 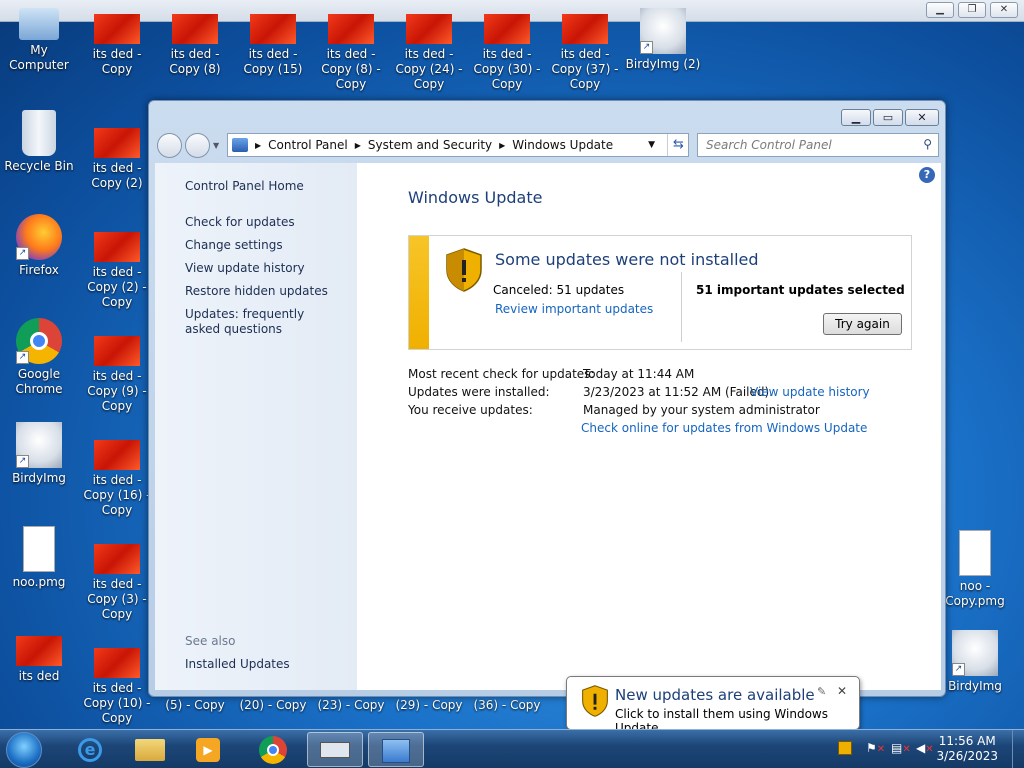 What do you see at coordinates (810, 392) in the screenshot?
I see `view-update-history-link: View update history` at bounding box center [810, 392].